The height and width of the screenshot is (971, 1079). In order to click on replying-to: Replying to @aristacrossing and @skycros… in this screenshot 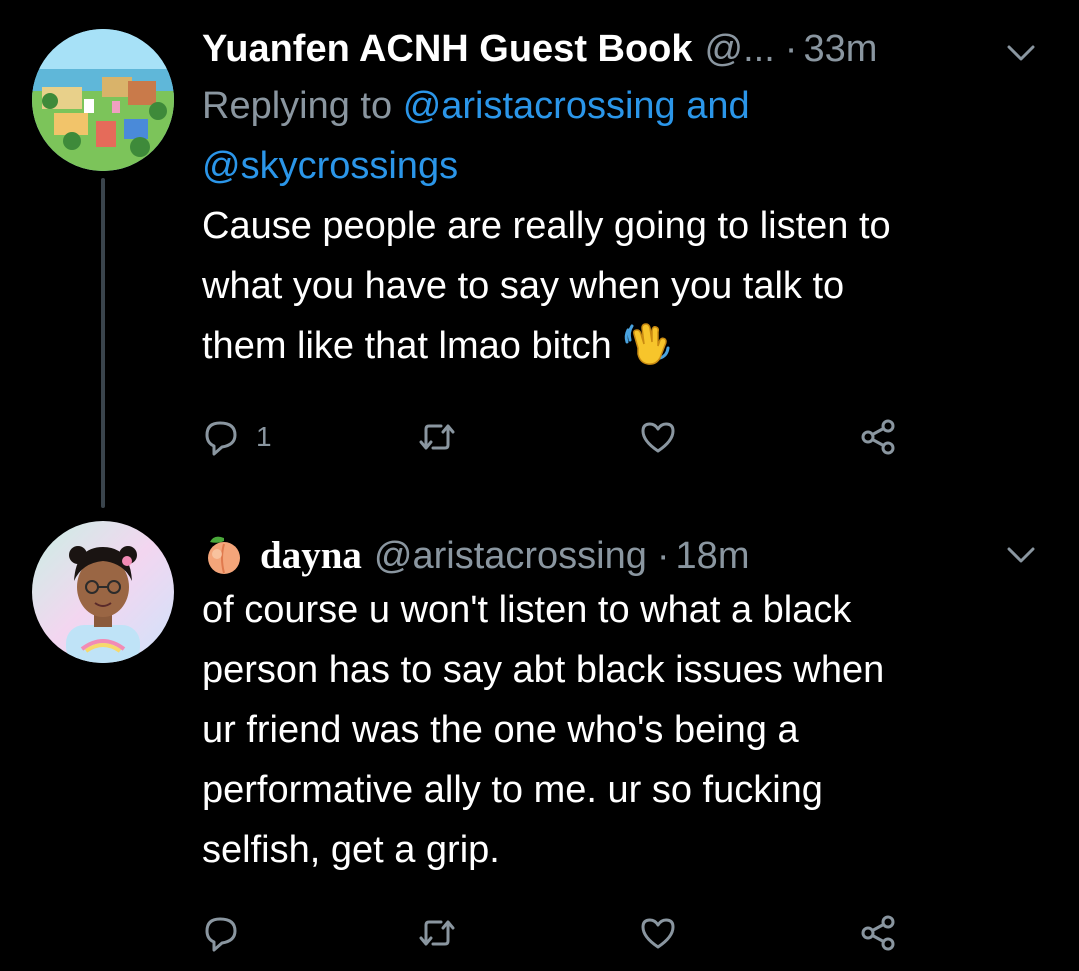, I will do `click(620, 136)`.